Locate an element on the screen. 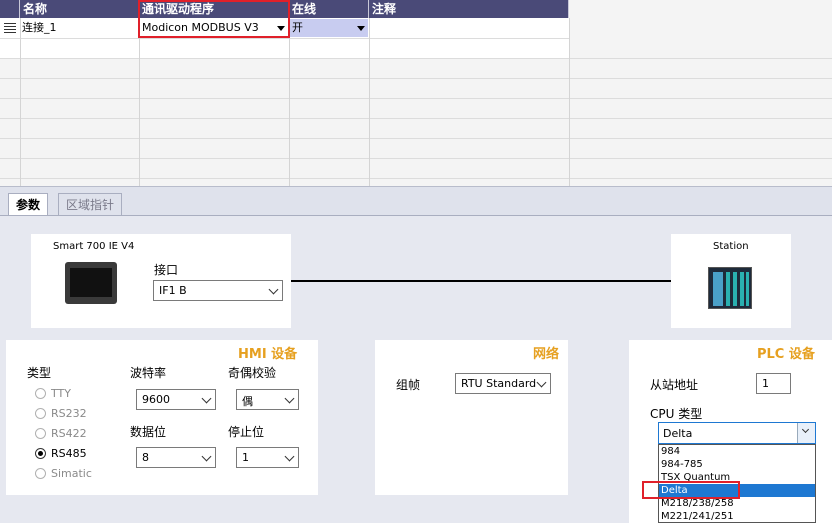 Image resolution: width=832 pixels, height=523 pixels. station-card: Station is located at coordinates (731, 281).